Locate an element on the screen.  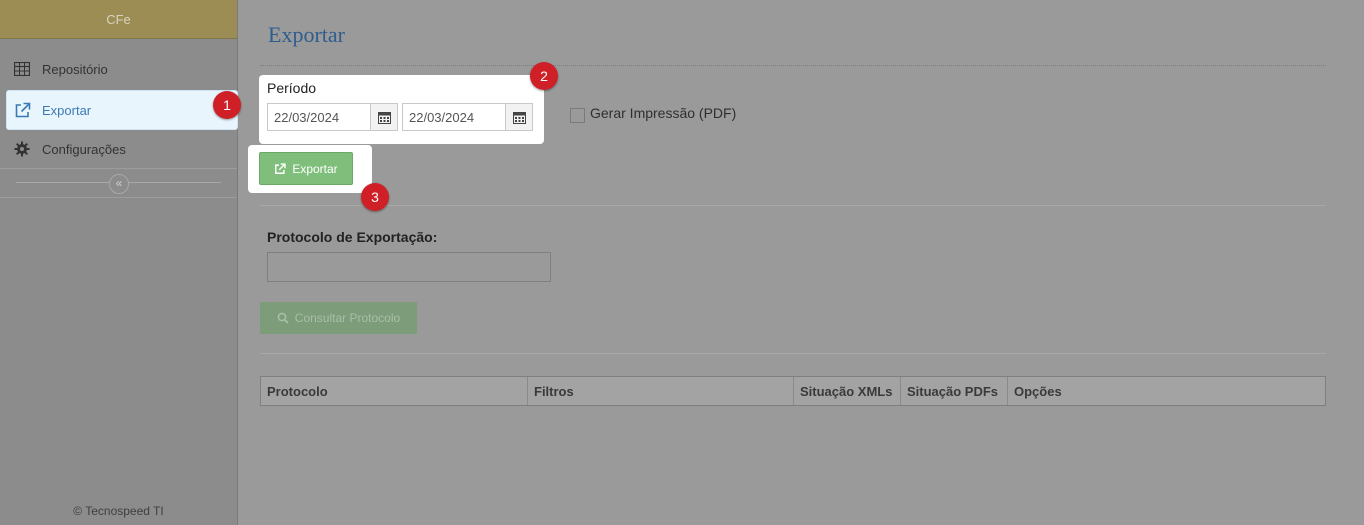
start-date-field: 22/03/2024 is located at coordinates (332, 117).